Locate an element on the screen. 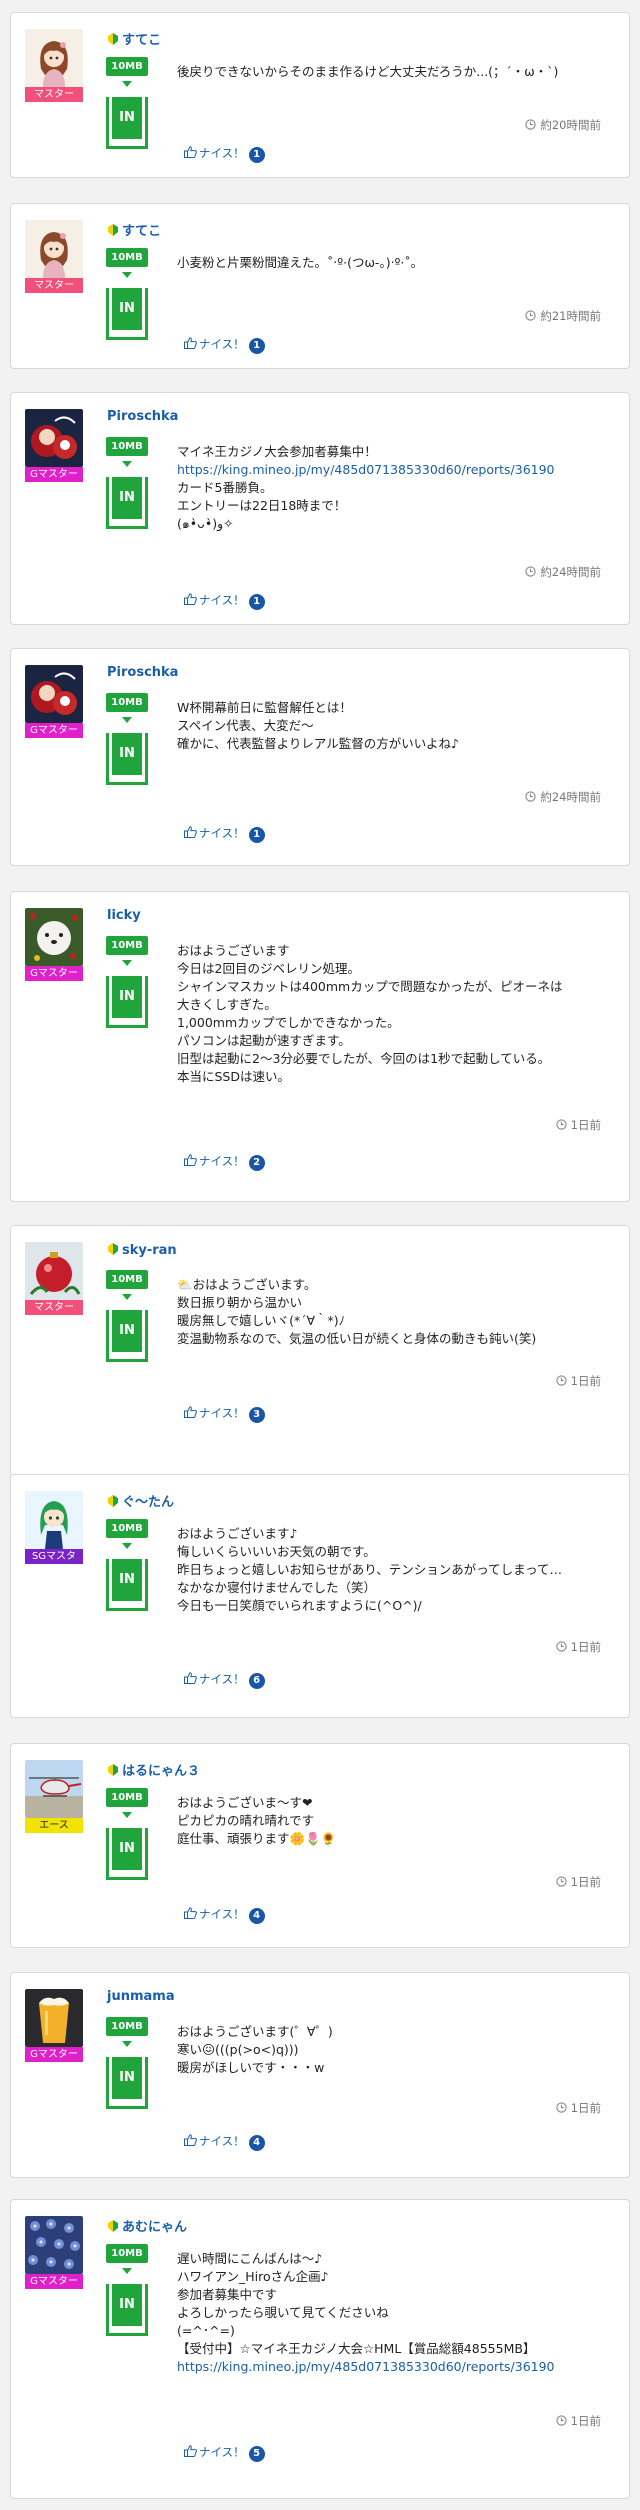 The width and height of the screenshot is (640, 2510). nice-button: ナイス！ 5 is located at coordinates (224, 2453).